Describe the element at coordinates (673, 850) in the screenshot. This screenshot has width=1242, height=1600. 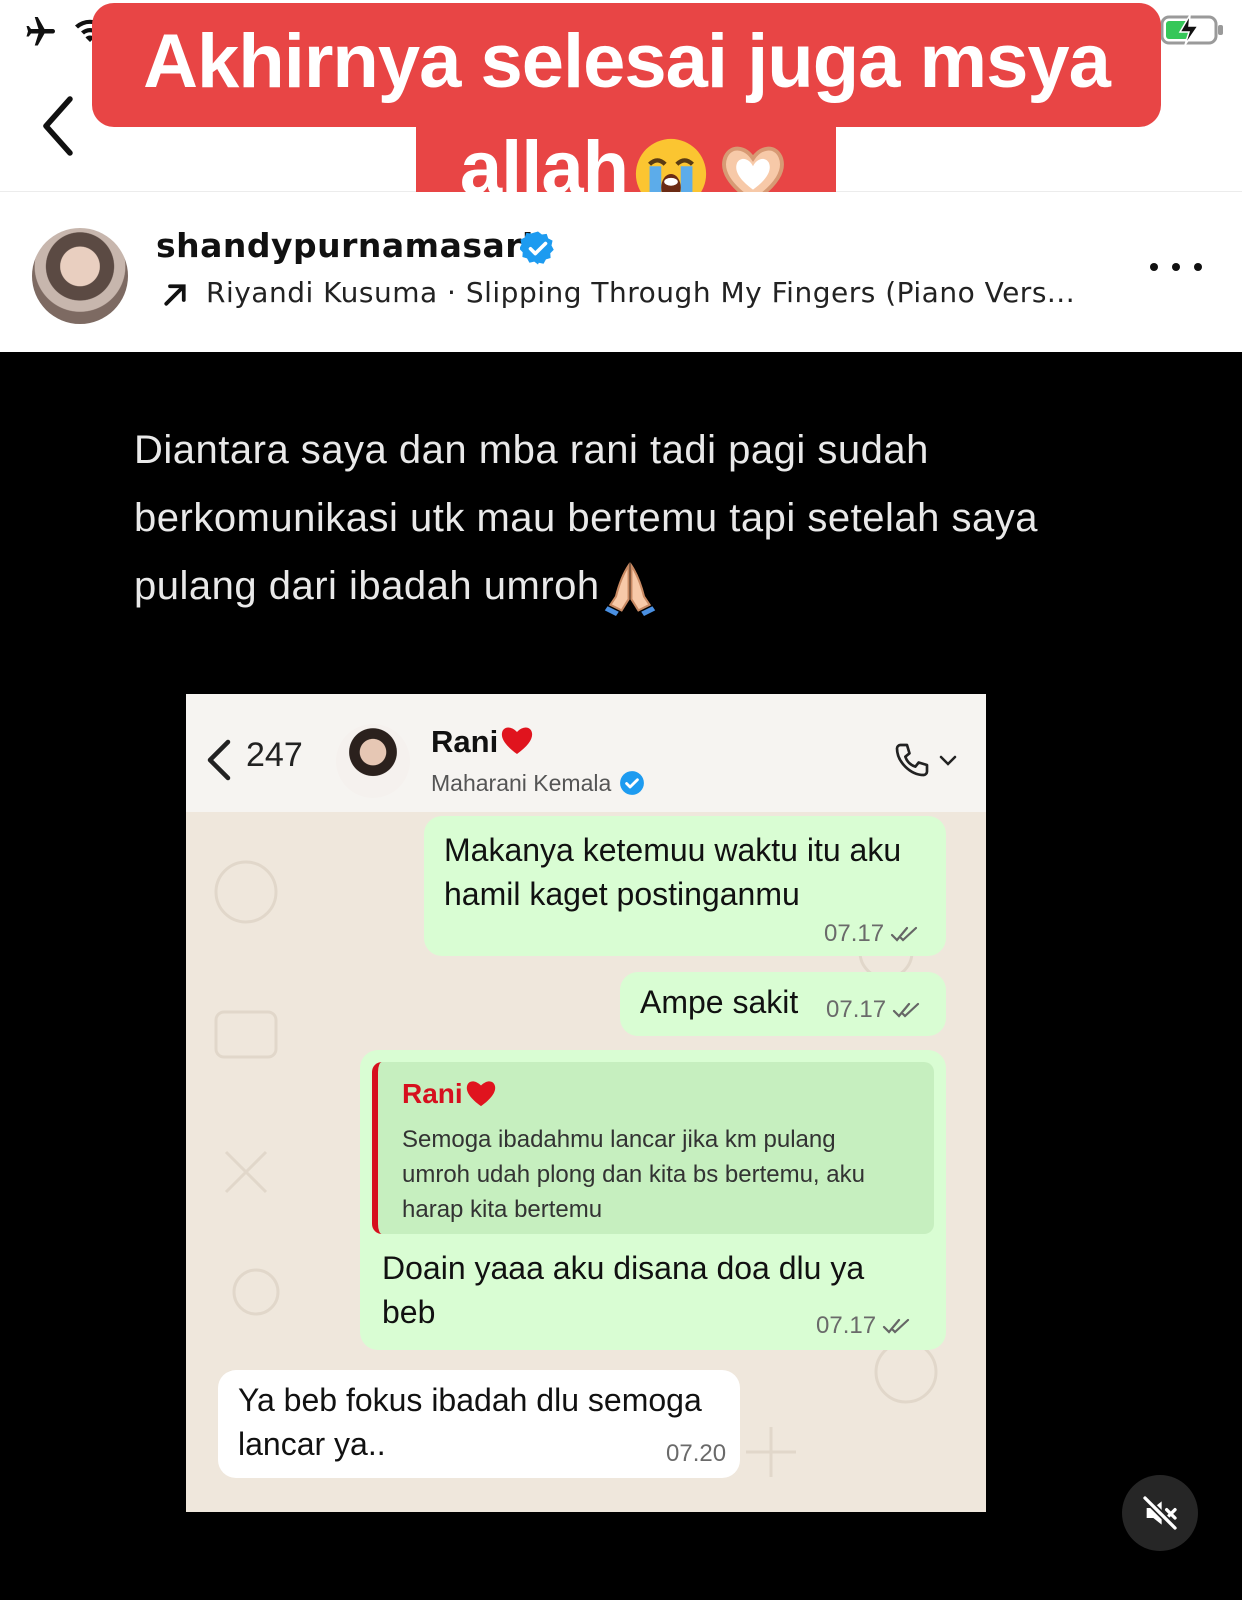
I see `message-line: Makanya ketemuu waktu itu aku` at that location.